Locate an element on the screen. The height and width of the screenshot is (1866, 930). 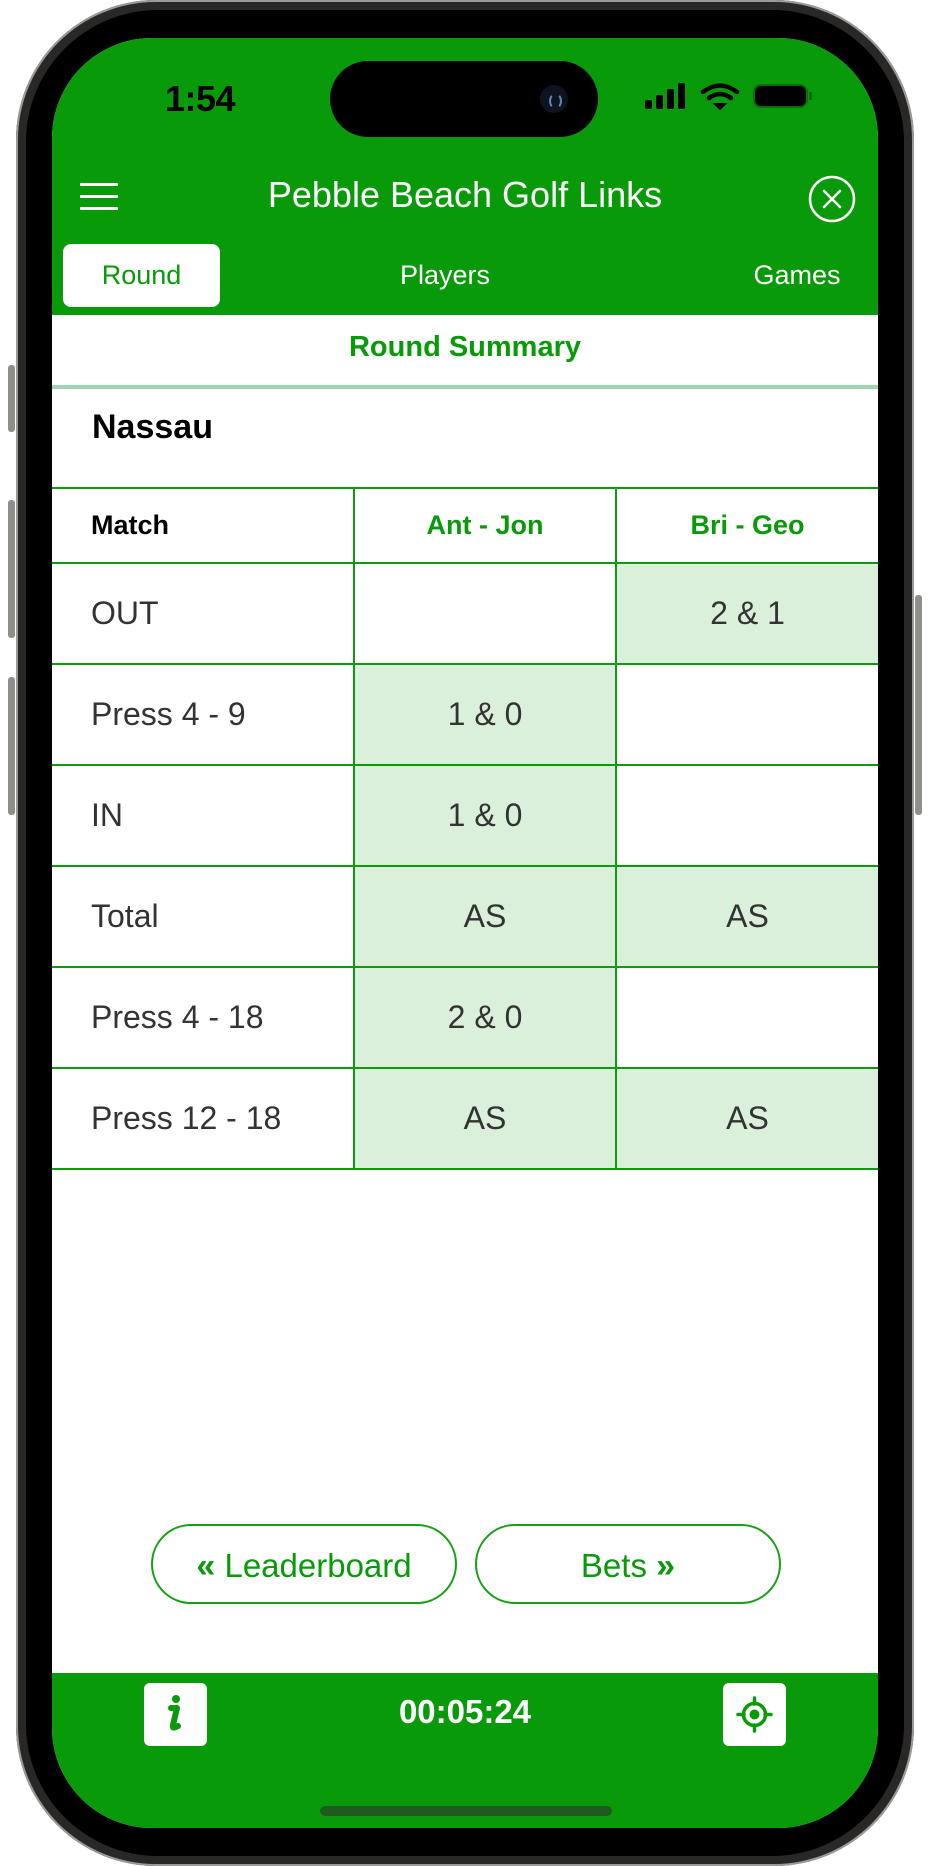
table-row: OUT 2 & 1 is located at coordinates (465, 613).